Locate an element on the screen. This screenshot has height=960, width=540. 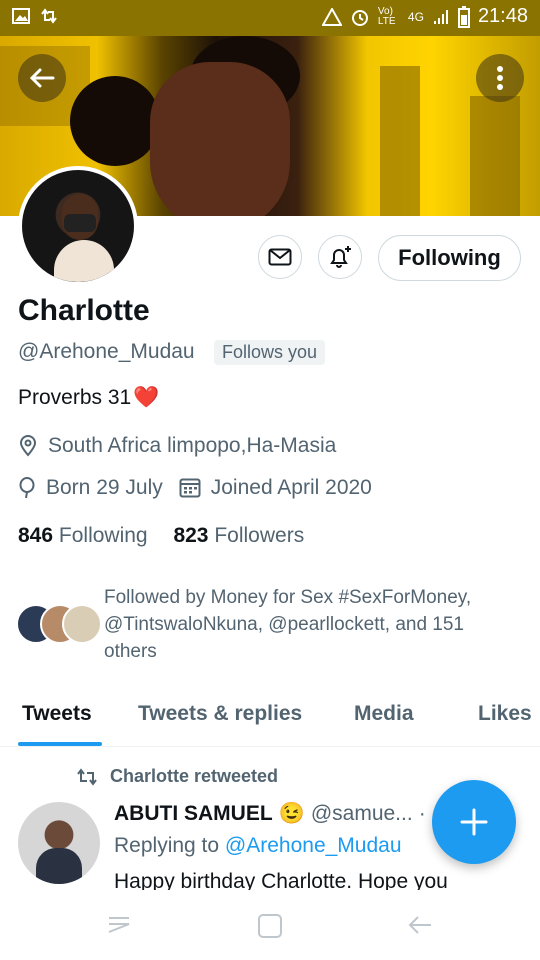
location-text: South Africa limpopo,Ha-Masia is located at coordinates (192, 445).